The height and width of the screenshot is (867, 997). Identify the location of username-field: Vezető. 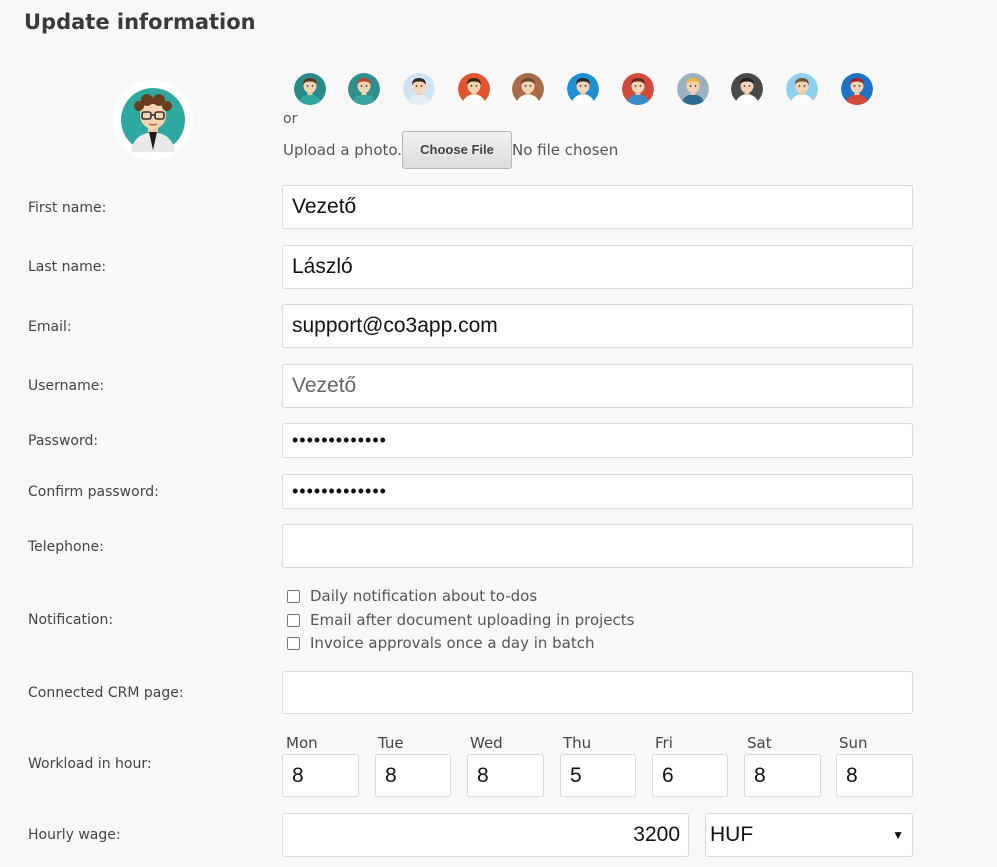
(597, 386).